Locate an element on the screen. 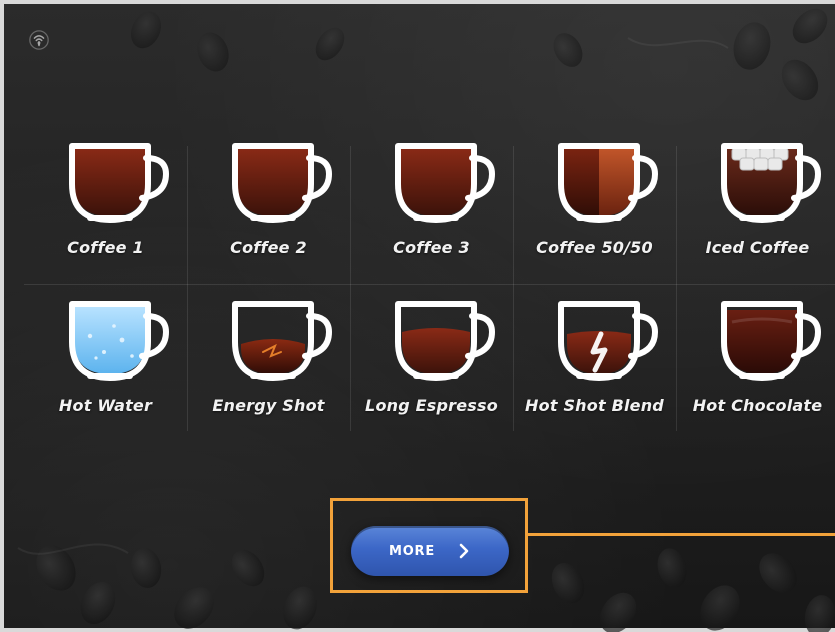 This screenshot has width=835, height=632. drink-tile-coffee-3: Coffee 3 is located at coordinates (431, 205).